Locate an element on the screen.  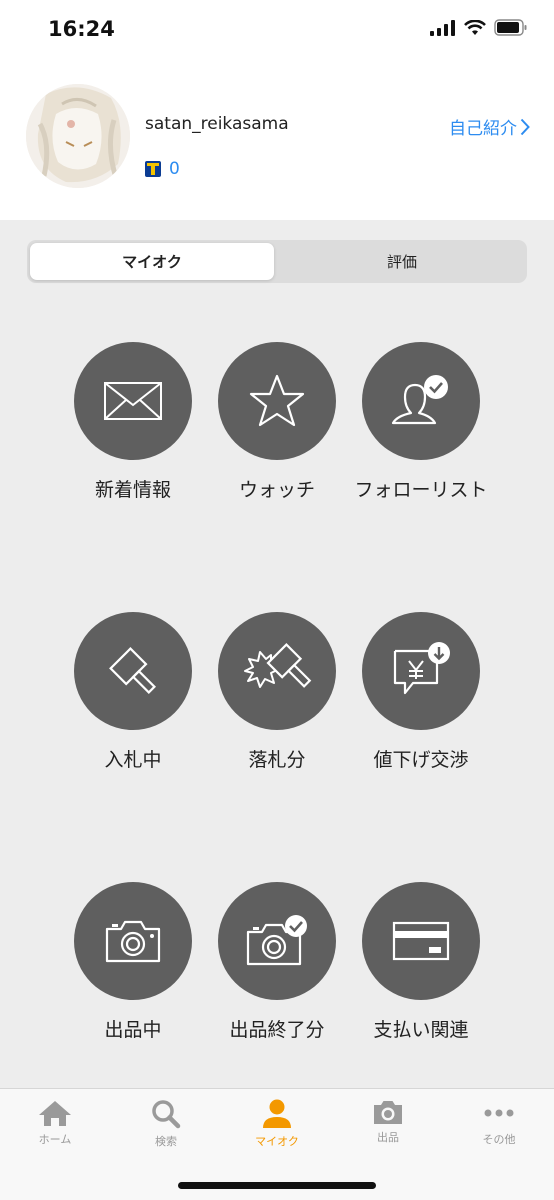
tab-search: 検索 is located at coordinates (166, 1124).